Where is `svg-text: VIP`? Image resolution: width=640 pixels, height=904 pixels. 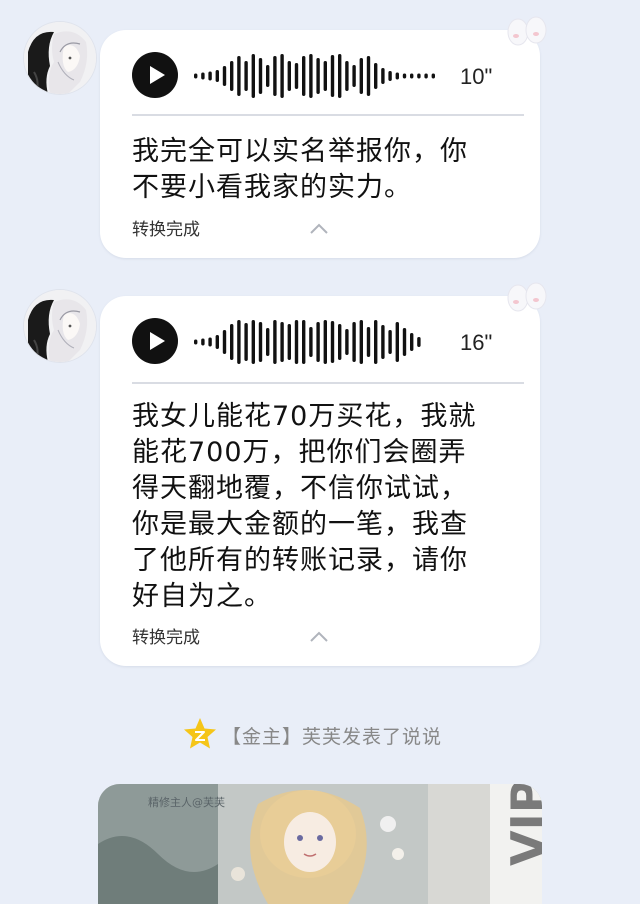
svg-text: VIP is located at coordinates (521, 825).